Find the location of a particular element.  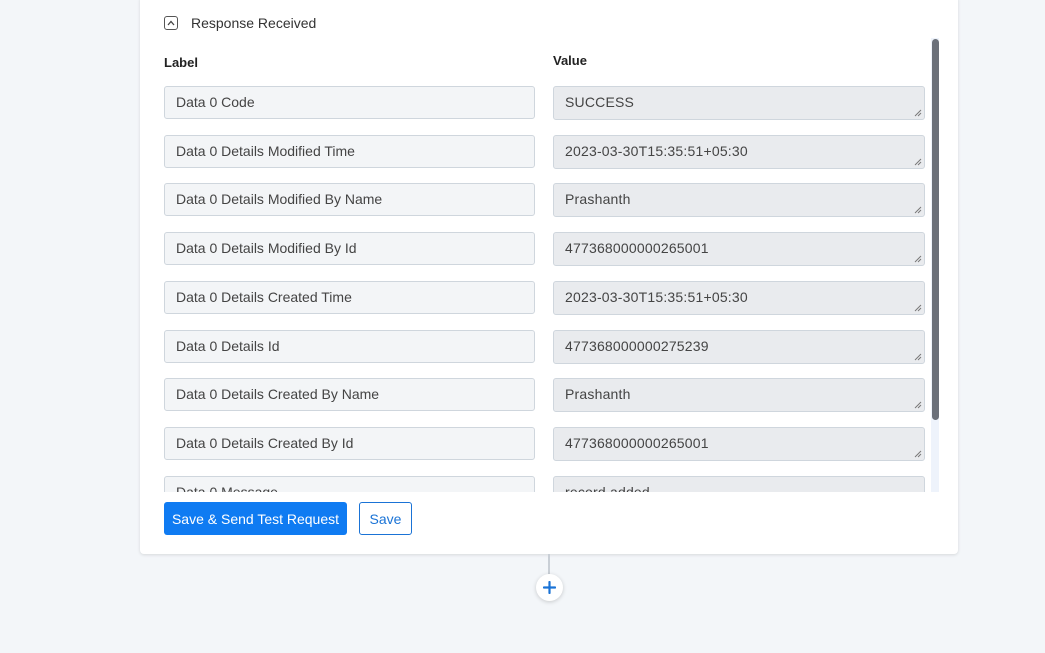

label-field: Data 0 Details Created By Id is located at coordinates (349, 443).